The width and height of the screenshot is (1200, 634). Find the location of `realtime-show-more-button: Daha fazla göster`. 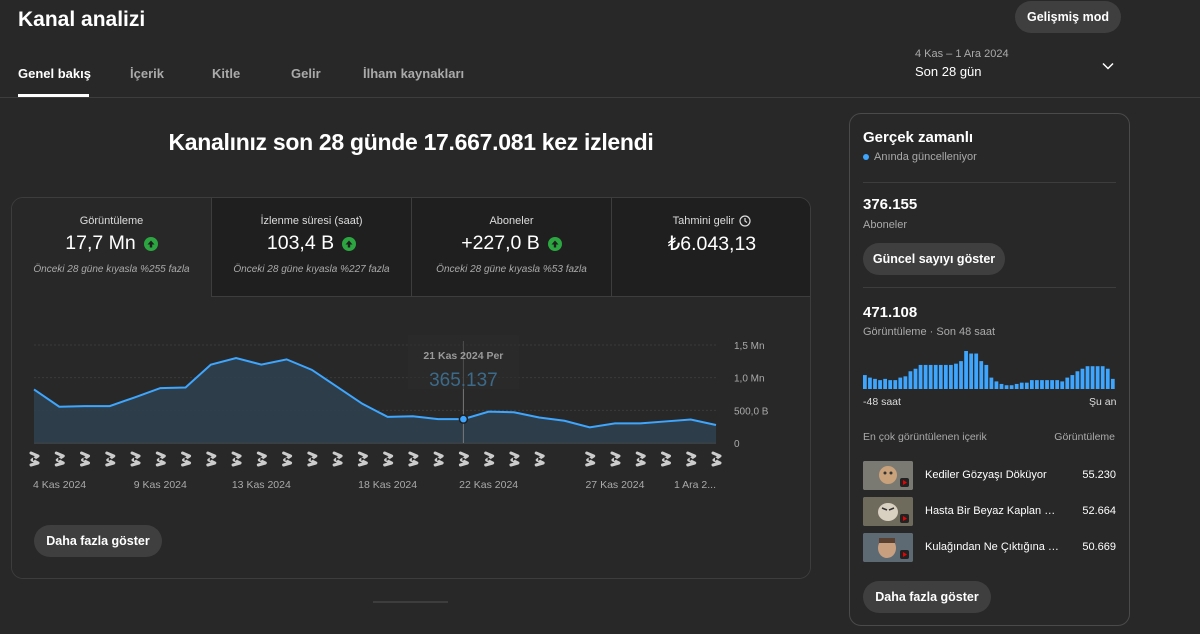

realtime-show-more-button: Daha fazla göster is located at coordinates (927, 597).